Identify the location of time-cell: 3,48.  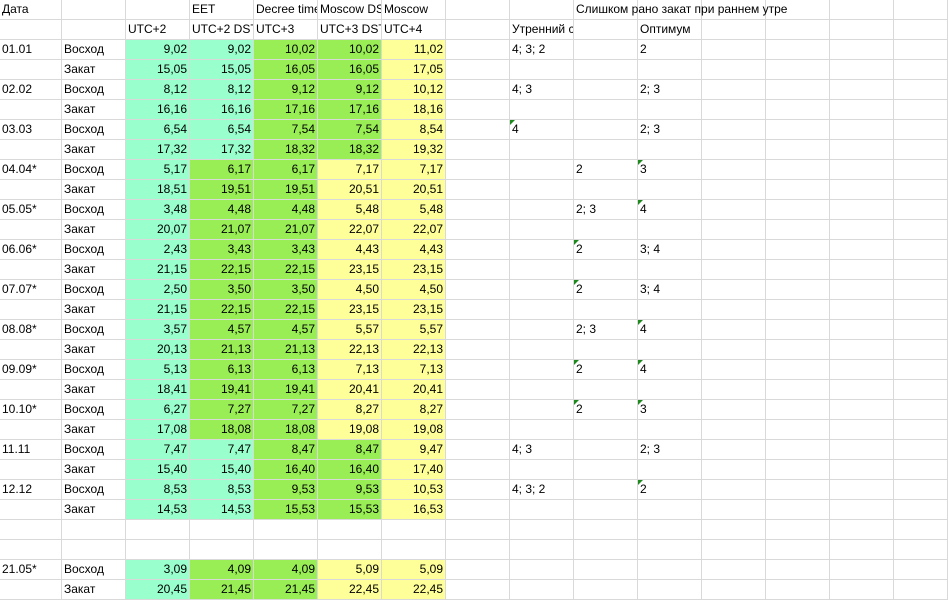
(158, 210).